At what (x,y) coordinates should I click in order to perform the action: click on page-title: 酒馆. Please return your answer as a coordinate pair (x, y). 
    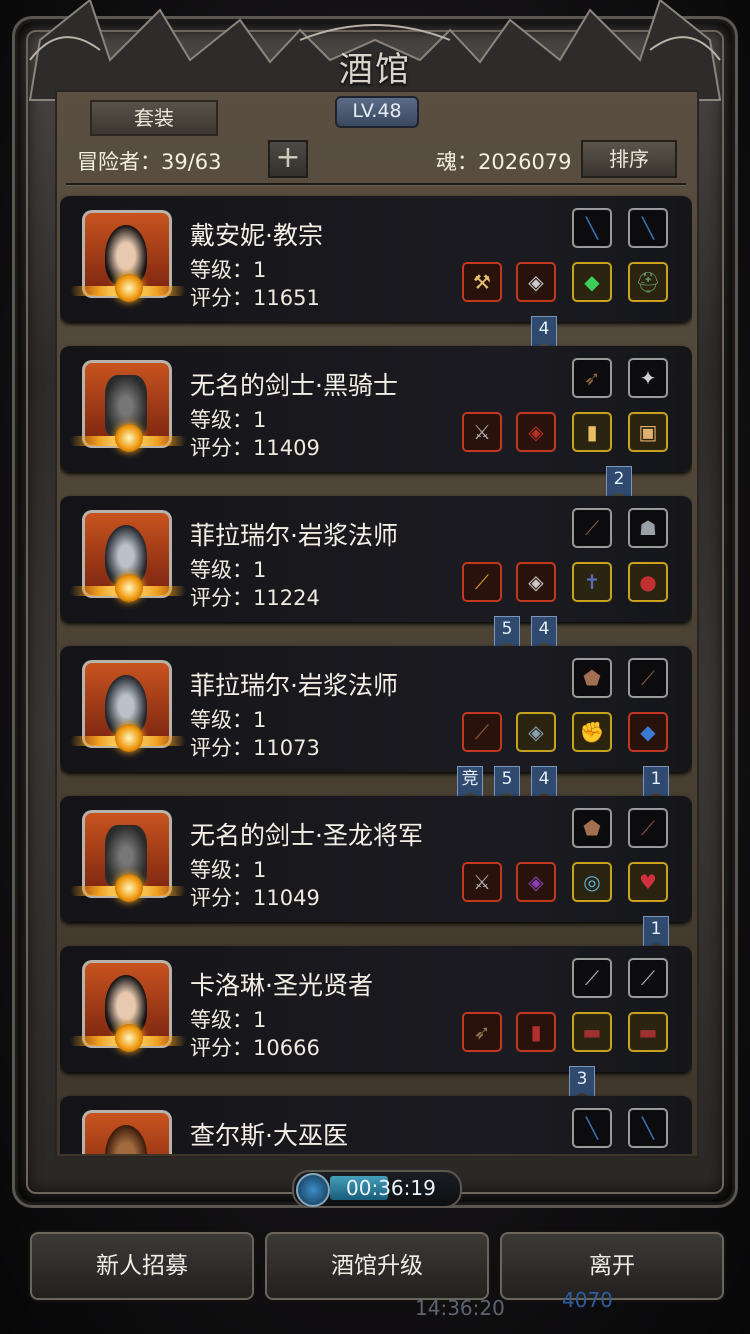
    Looking at the image, I should click on (375, 70).